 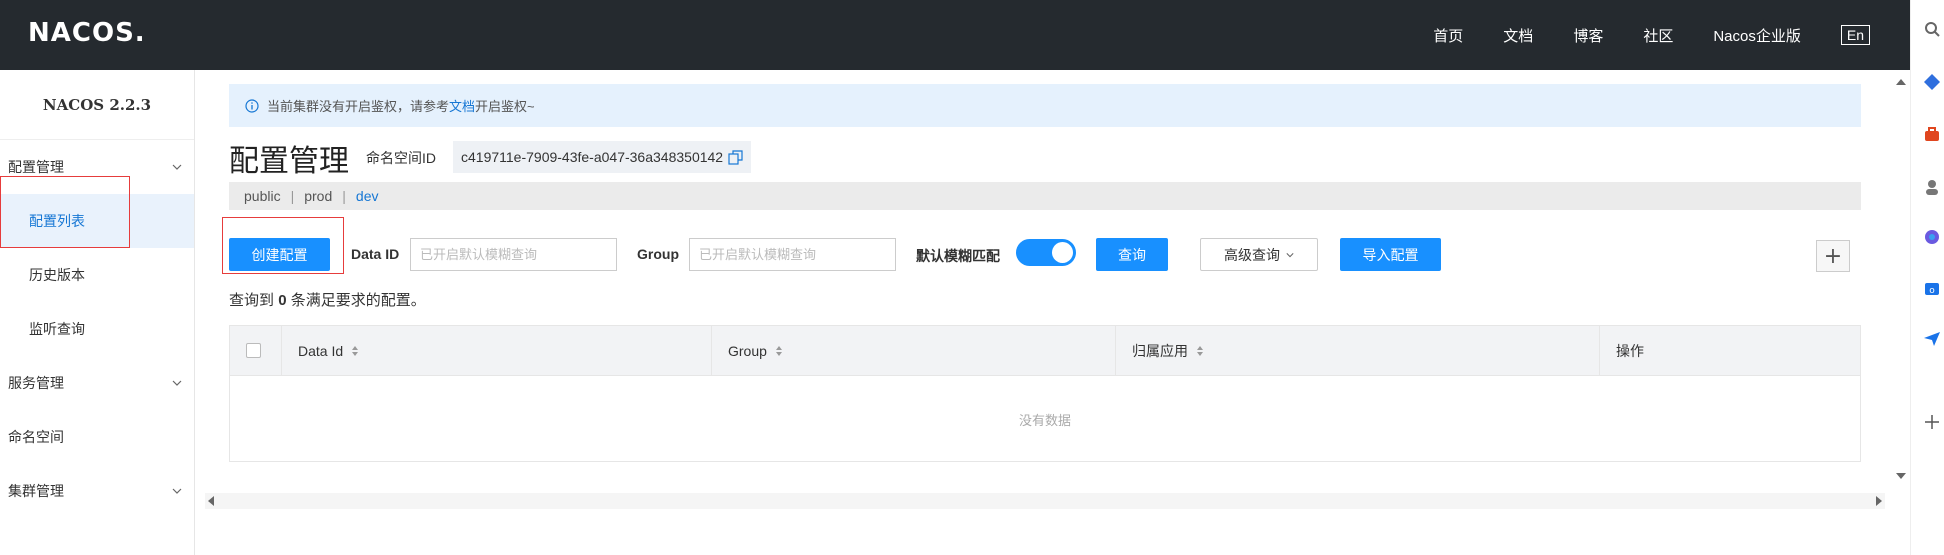 I want to click on nav-blog: 博客, so click(x=1588, y=35).